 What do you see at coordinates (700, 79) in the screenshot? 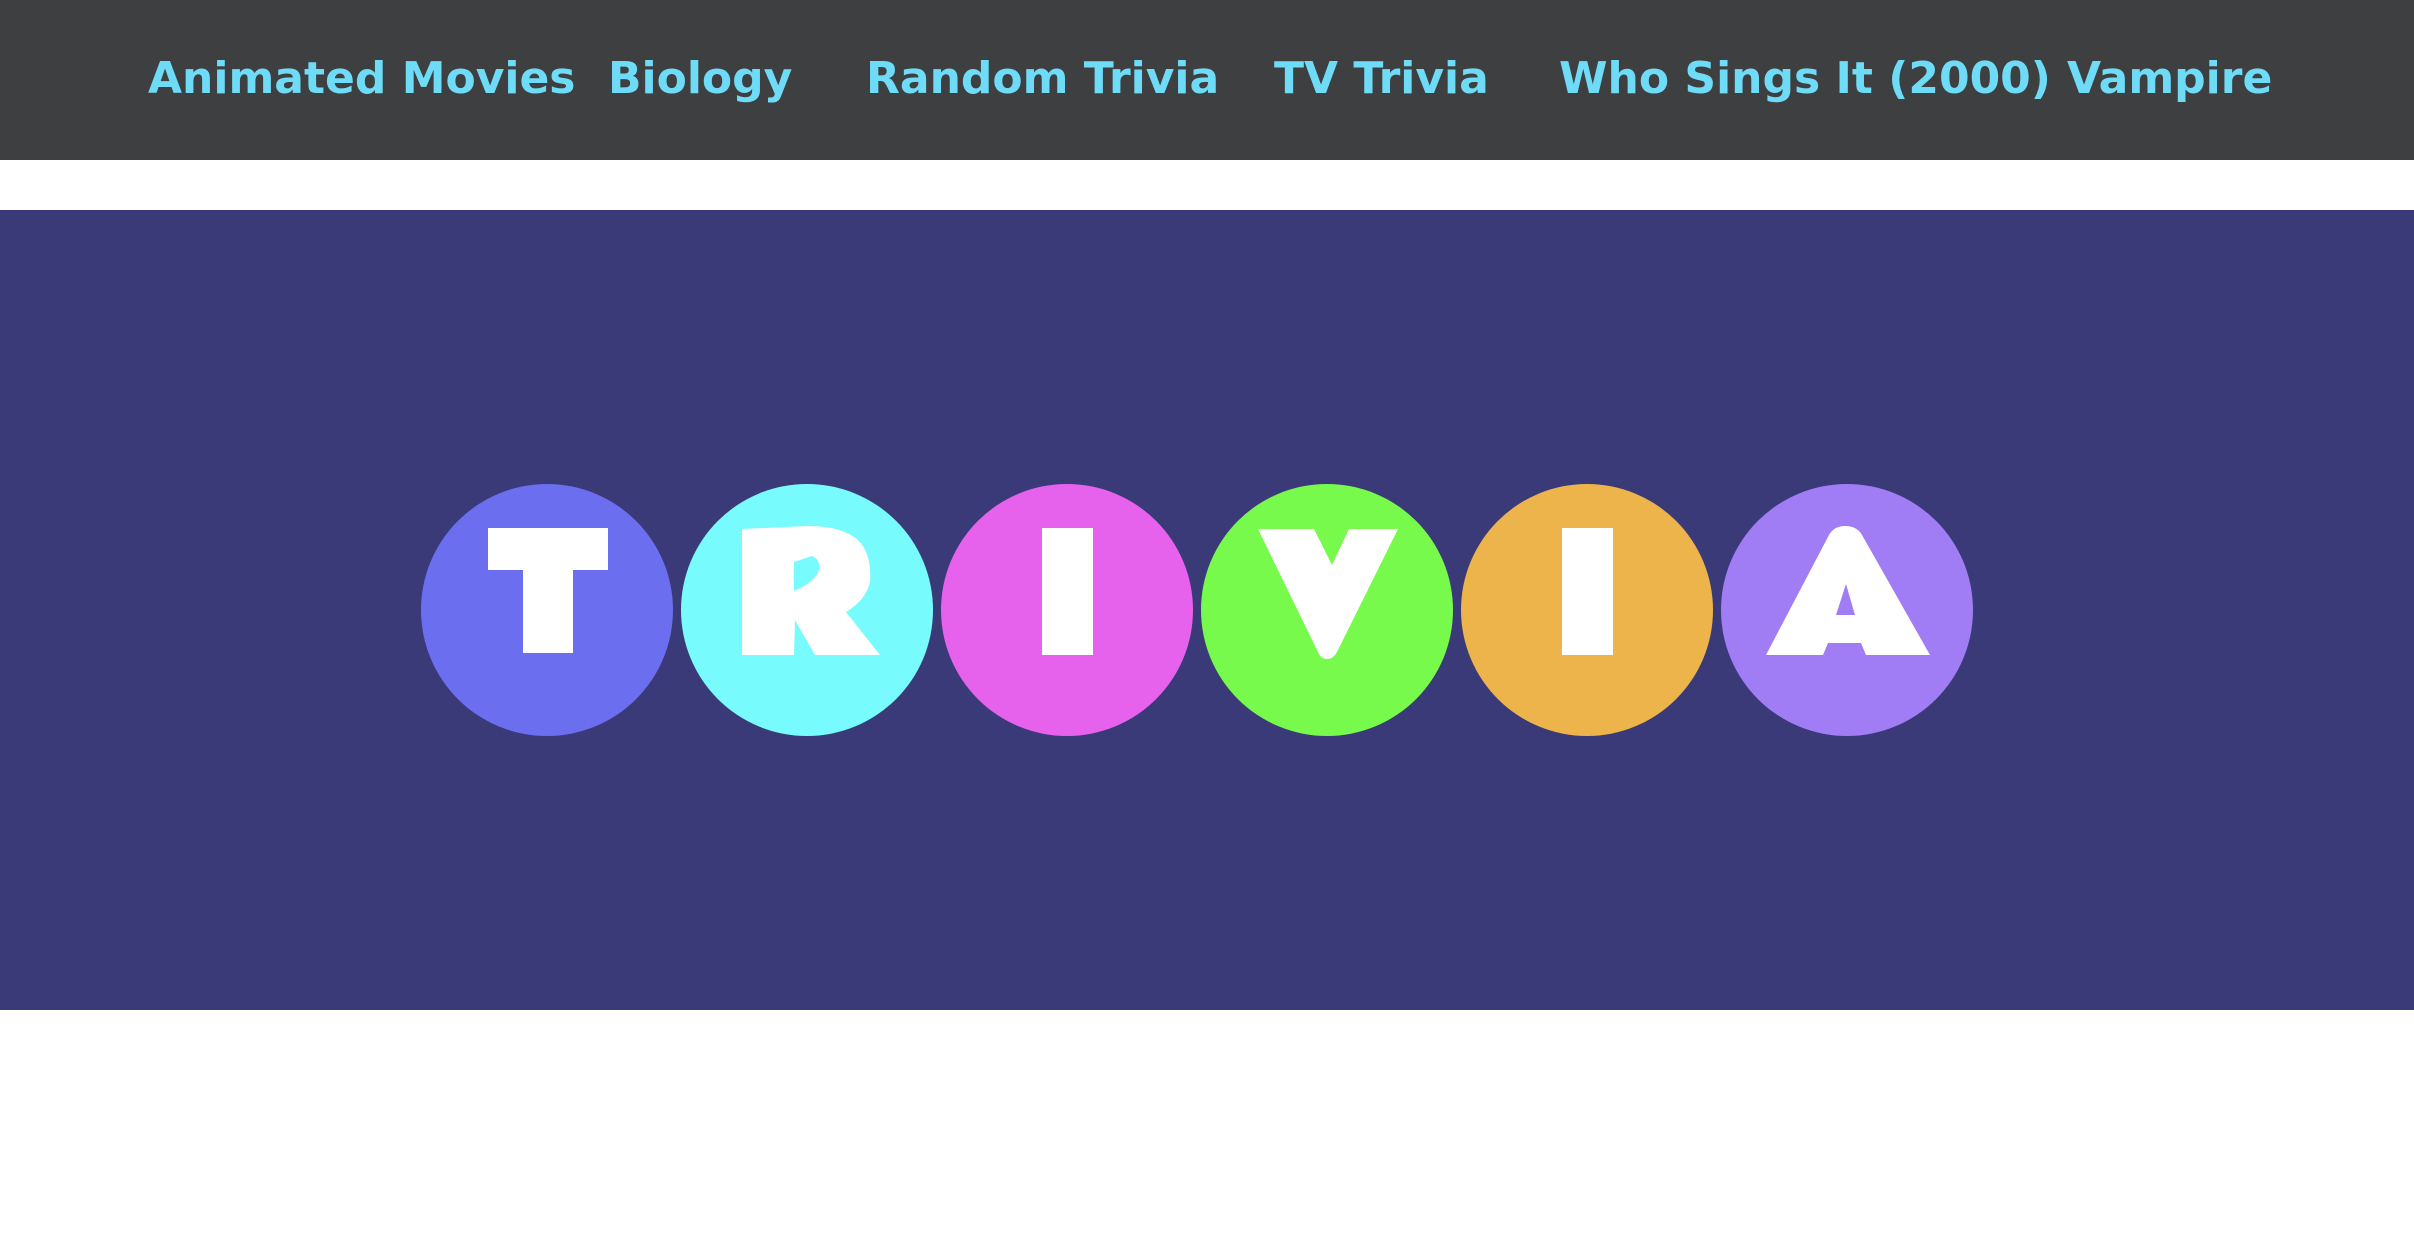
I see `nav-link-biology: Biology` at bounding box center [700, 79].